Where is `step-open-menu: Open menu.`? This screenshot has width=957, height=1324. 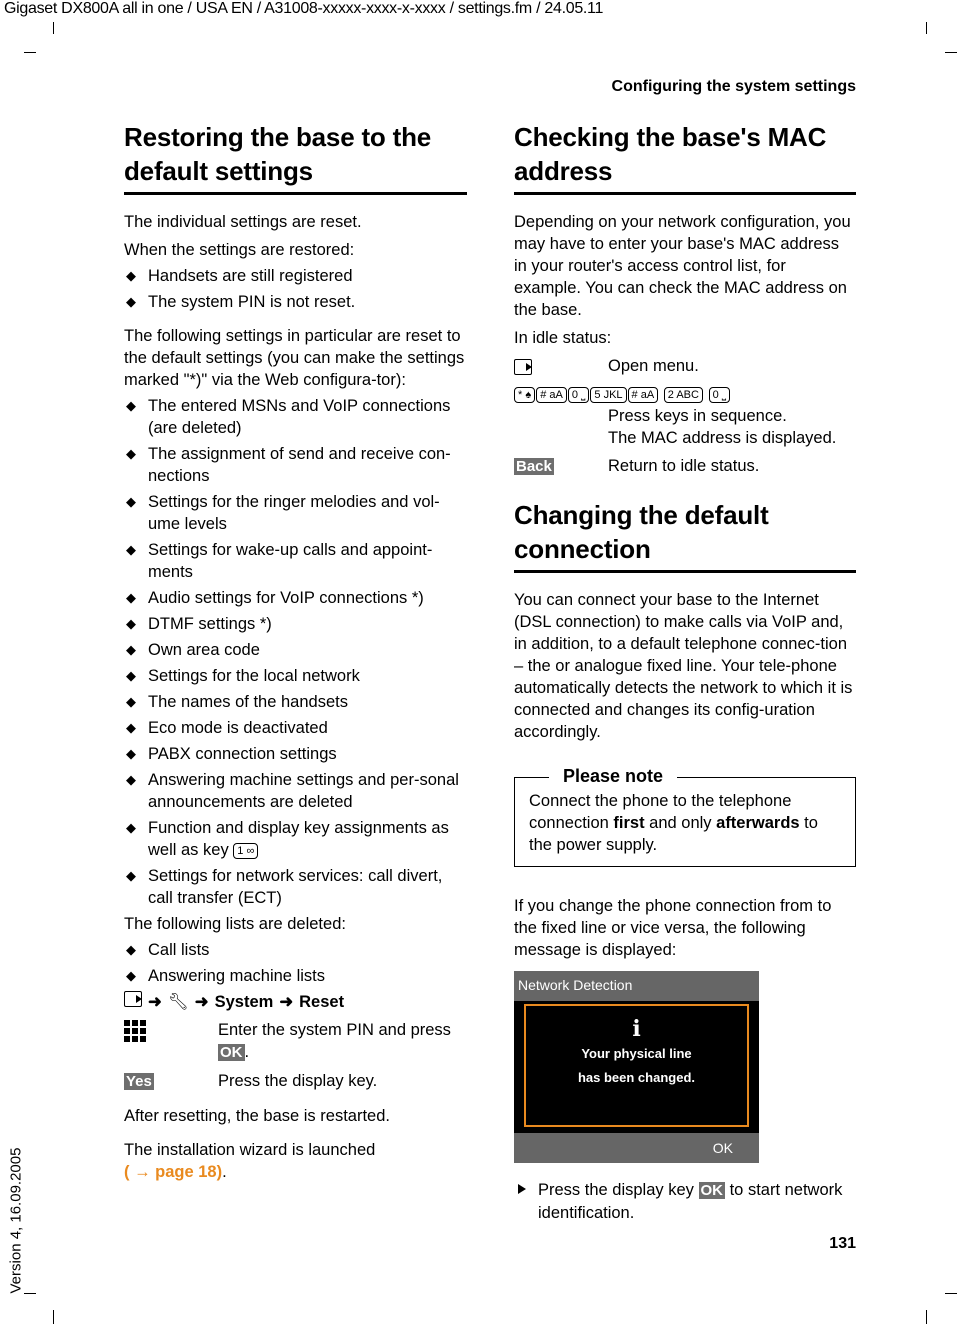
step-open-menu: Open menu. is located at coordinates (685, 366).